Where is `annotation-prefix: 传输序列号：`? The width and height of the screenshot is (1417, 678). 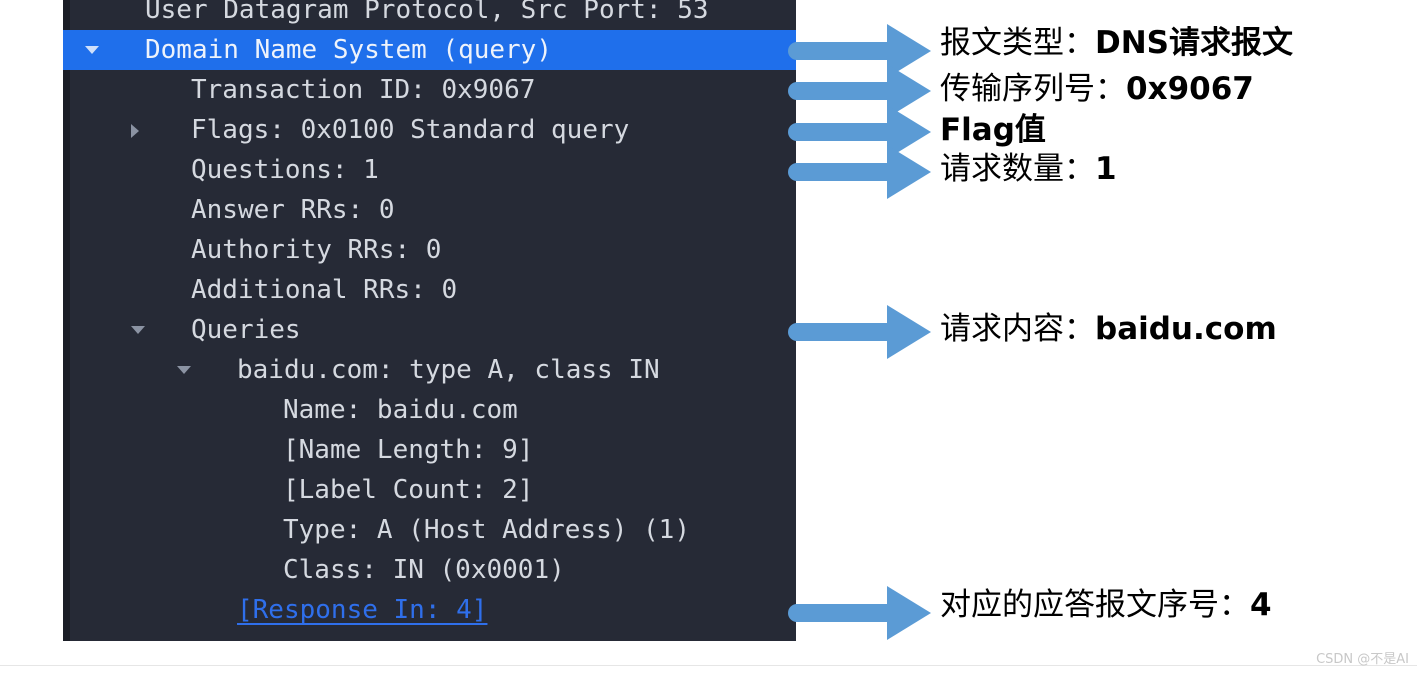
annotation-prefix: 传输序列号： is located at coordinates (1033, 89).